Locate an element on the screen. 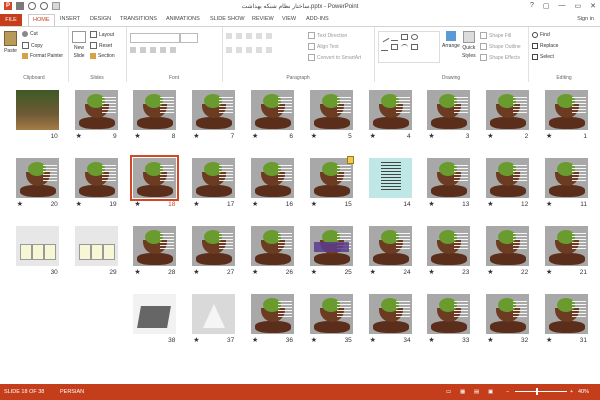  format-painter-button: Format Painter is located at coordinates (42, 56).